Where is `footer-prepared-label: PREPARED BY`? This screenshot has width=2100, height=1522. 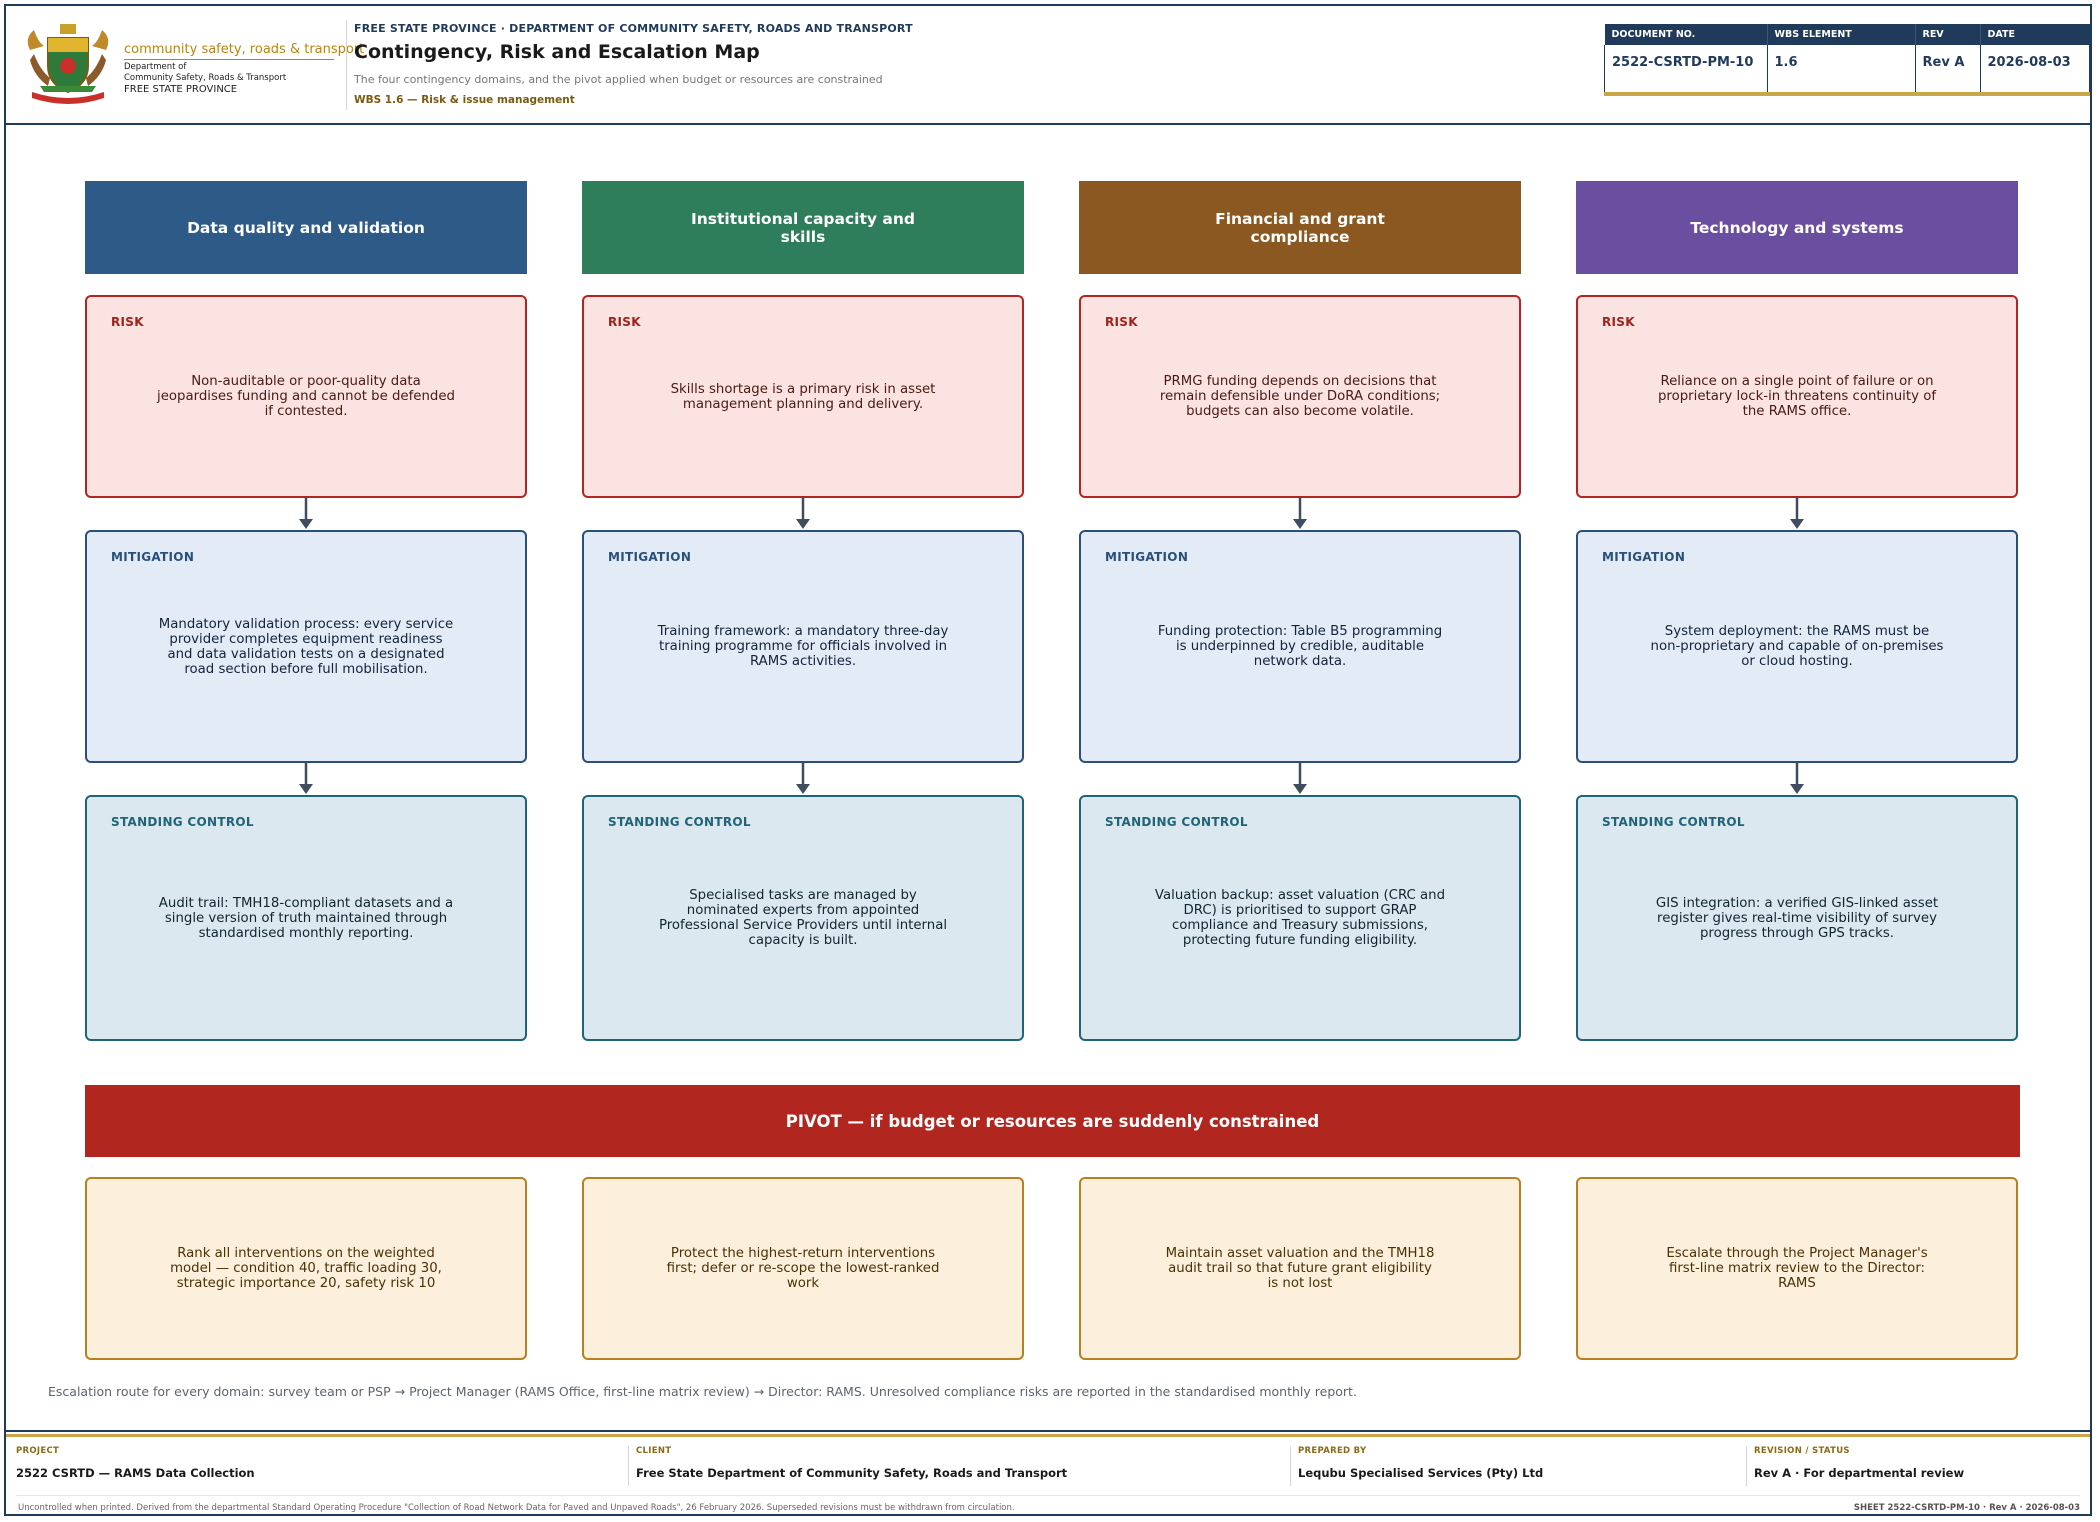 footer-prepared-label: PREPARED BY is located at coordinates (1332, 1451).